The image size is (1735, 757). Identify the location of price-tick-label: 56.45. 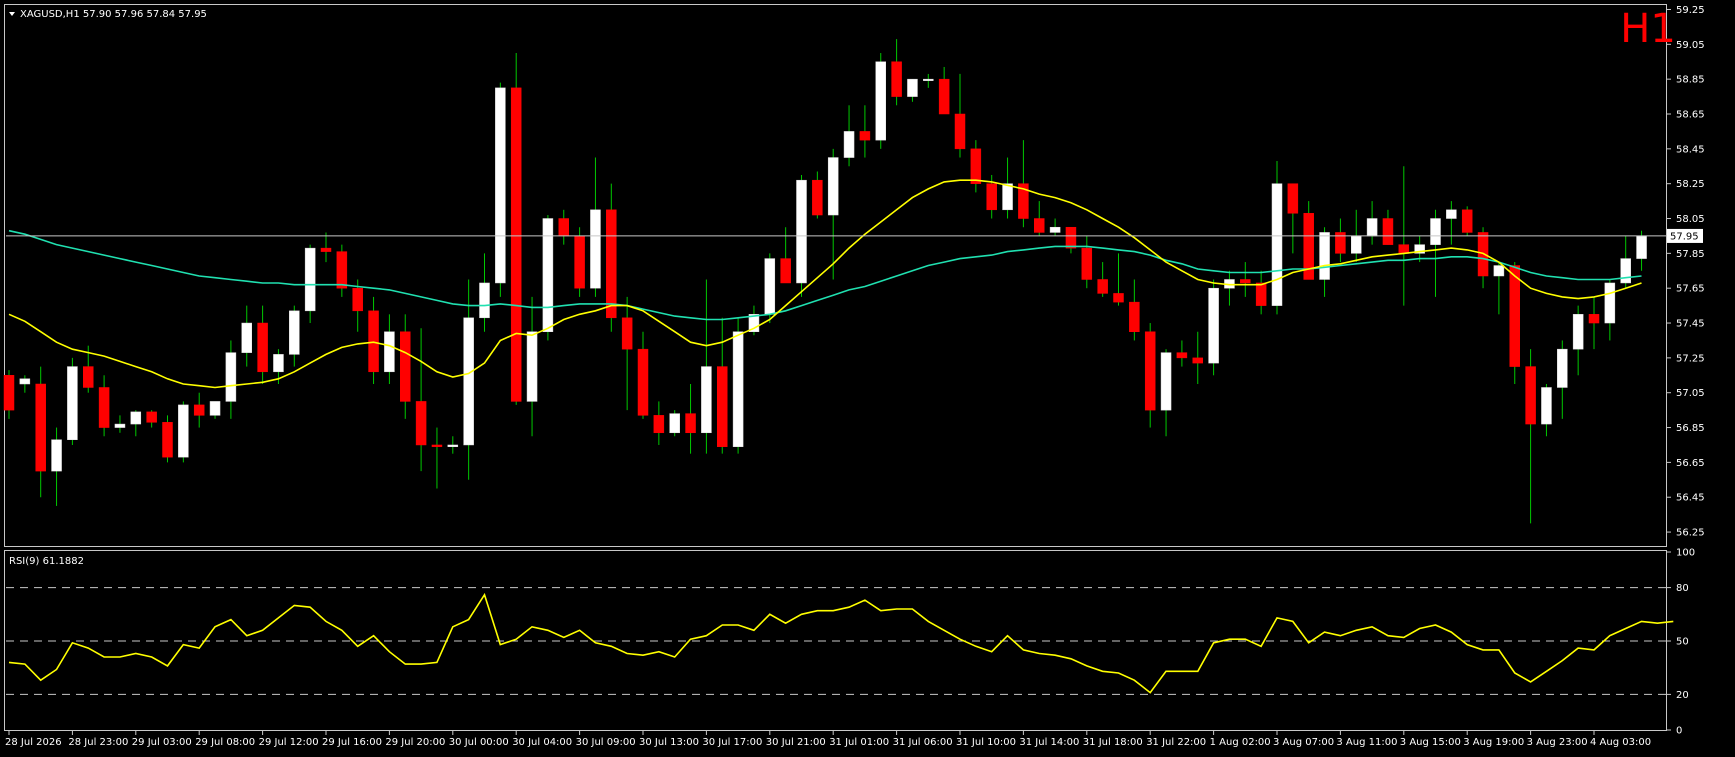
(1690, 498).